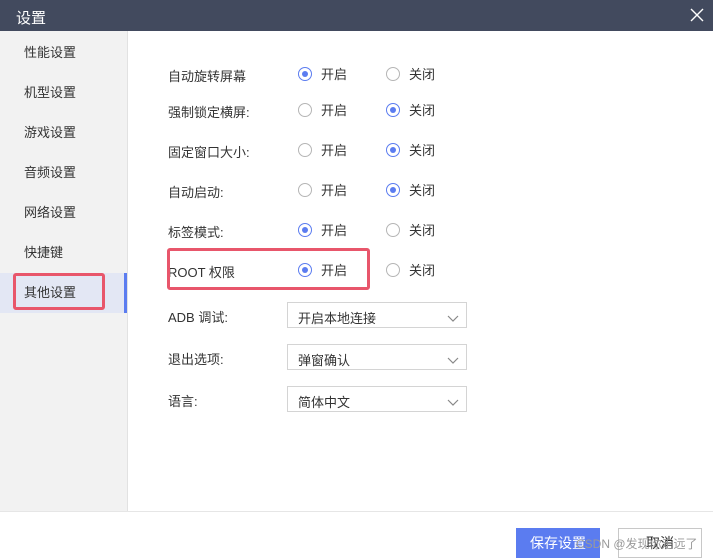  What do you see at coordinates (337, 318) in the screenshot?
I see `select-value: 开启本地连接` at bounding box center [337, 318].